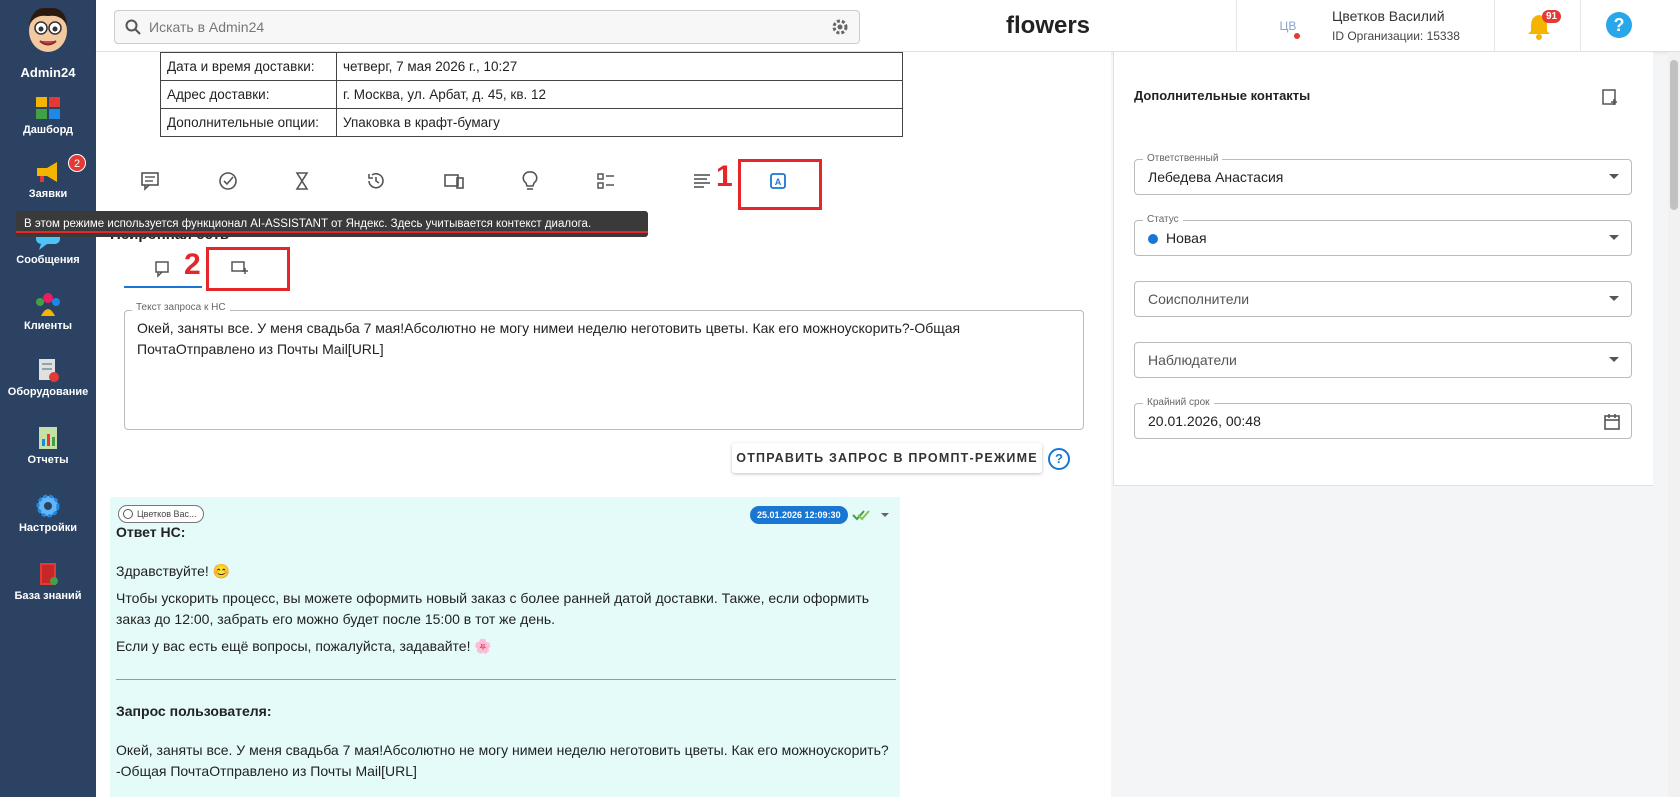  I want to click on app-name: Admin24, so click(48, 72).